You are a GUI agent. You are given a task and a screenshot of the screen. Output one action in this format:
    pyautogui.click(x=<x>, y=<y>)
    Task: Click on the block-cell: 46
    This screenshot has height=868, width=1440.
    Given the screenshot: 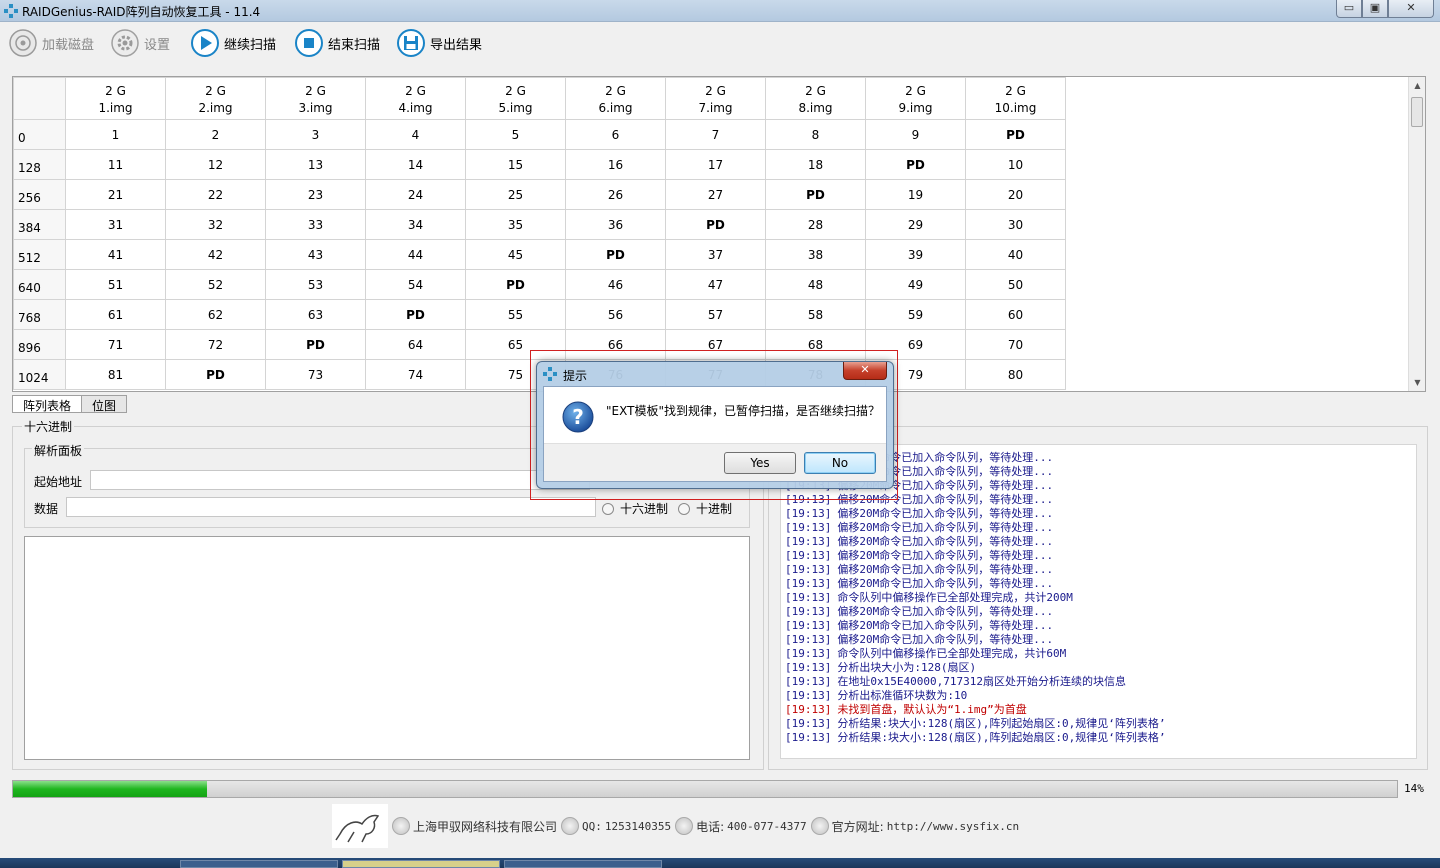 What is the action you would take?
    pyautogui.click(x=615, y=284)
    